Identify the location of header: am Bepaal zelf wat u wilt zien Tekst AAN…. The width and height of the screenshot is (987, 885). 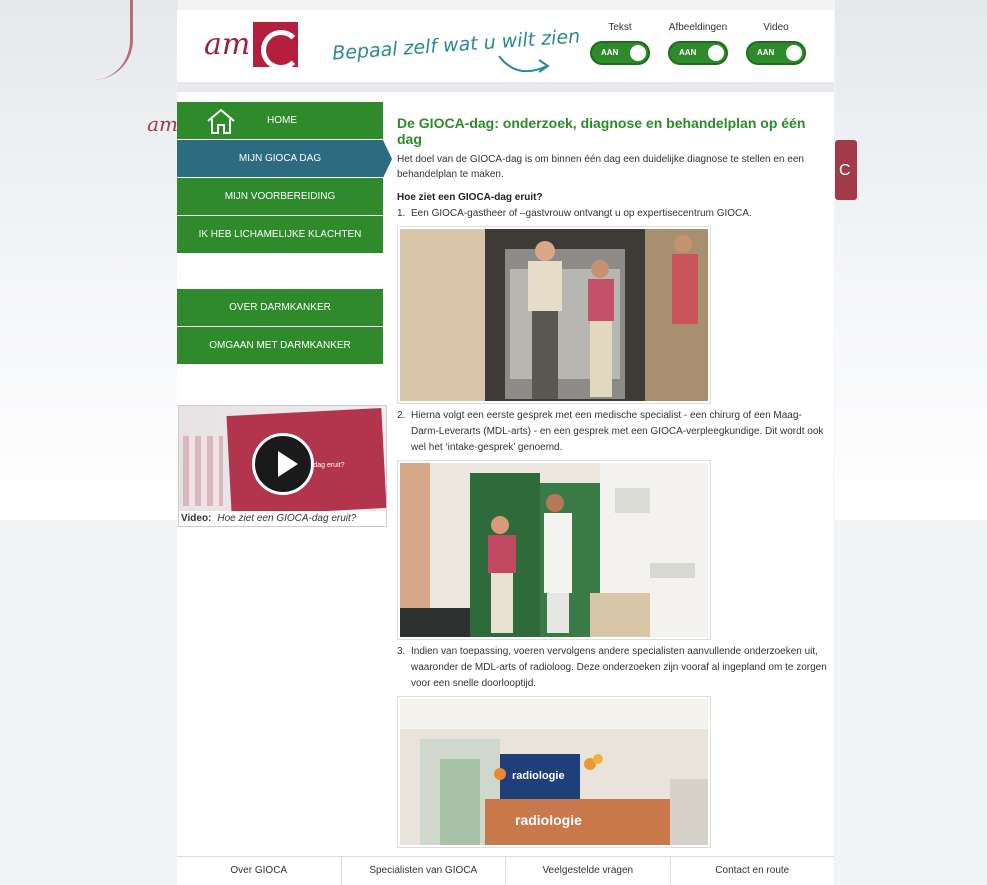
(505, 51).